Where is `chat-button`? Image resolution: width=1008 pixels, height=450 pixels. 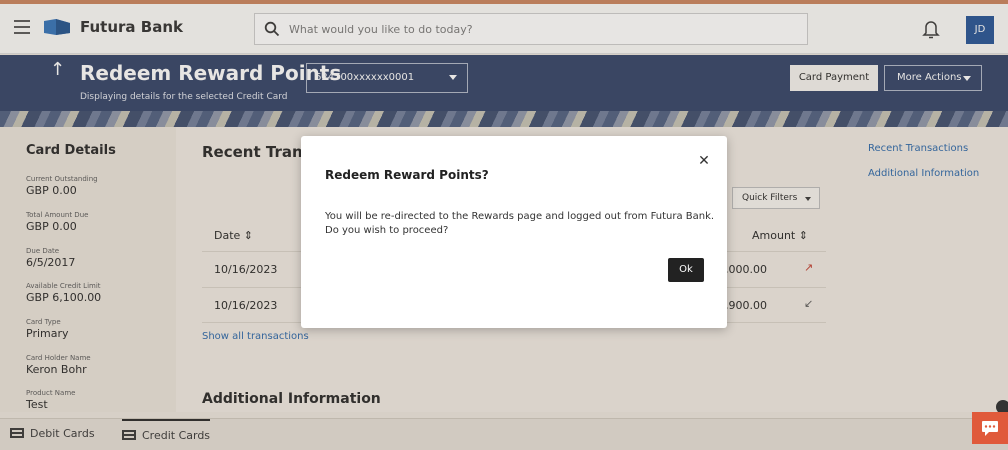 chat-button is located at coordinates (990, 428).